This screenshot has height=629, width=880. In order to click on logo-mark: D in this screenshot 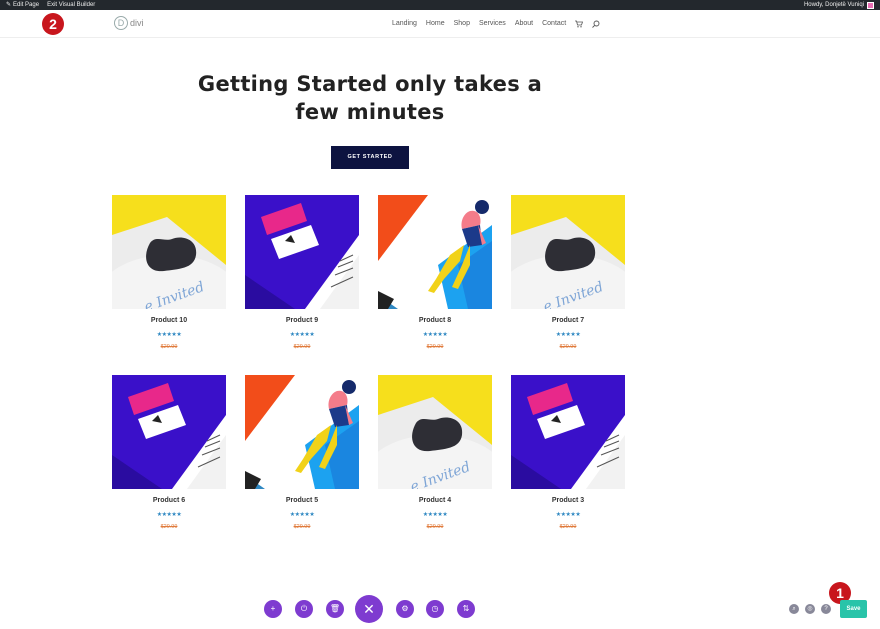, I will do `click(121, 23)`.